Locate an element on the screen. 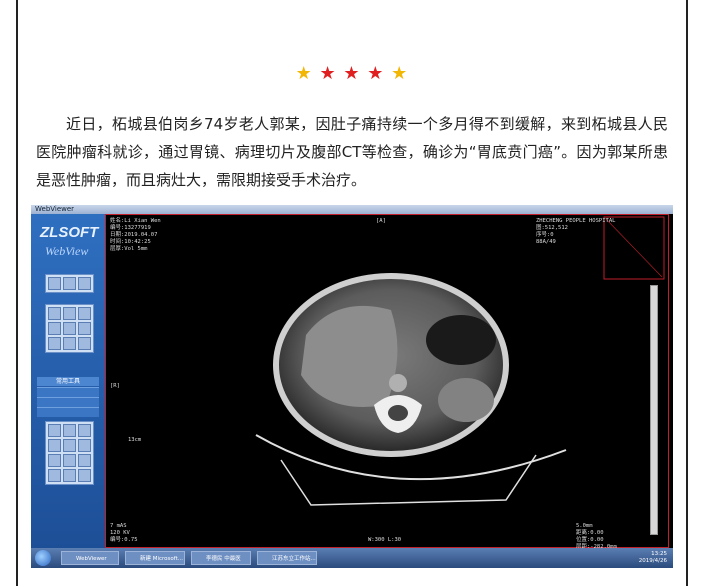  taskbar-clock: 13:25 2019/4/26 is located at coordinates (652, 557).